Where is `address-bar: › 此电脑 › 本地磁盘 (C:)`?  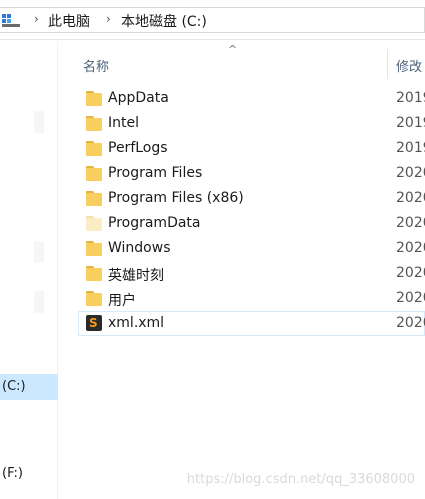
address-bar: › 此电脑 › 本地磁盘 (C:) is located at coordinates (212, 20).